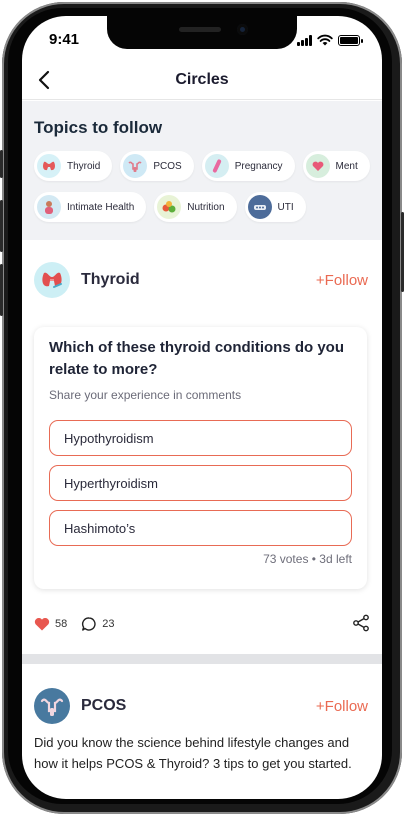 The width and height of the screenshot is (404, 816). Describe the element at coordinates (206, 207) in the screenshot. I see `topic-chip-label: Nutrition` at that location.